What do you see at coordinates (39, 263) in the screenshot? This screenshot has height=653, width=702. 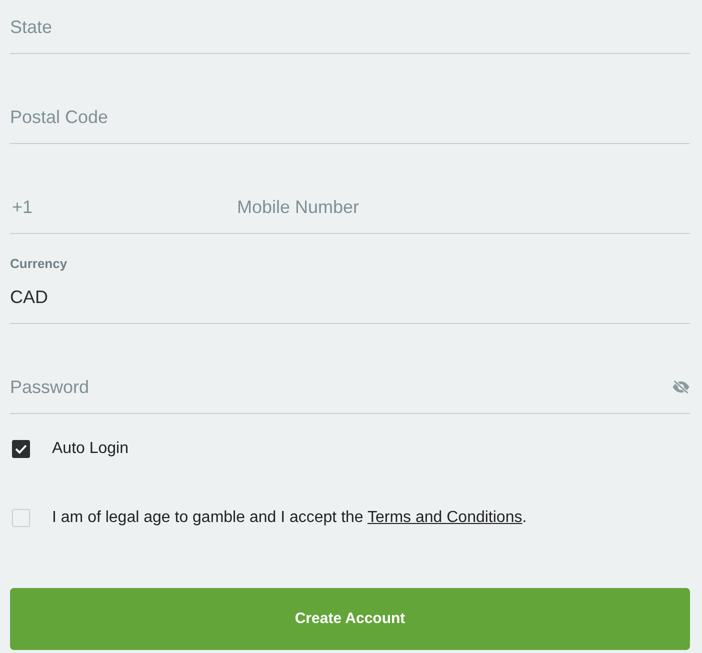 I see `field-label: Currency` at bounding box center [39, 263].